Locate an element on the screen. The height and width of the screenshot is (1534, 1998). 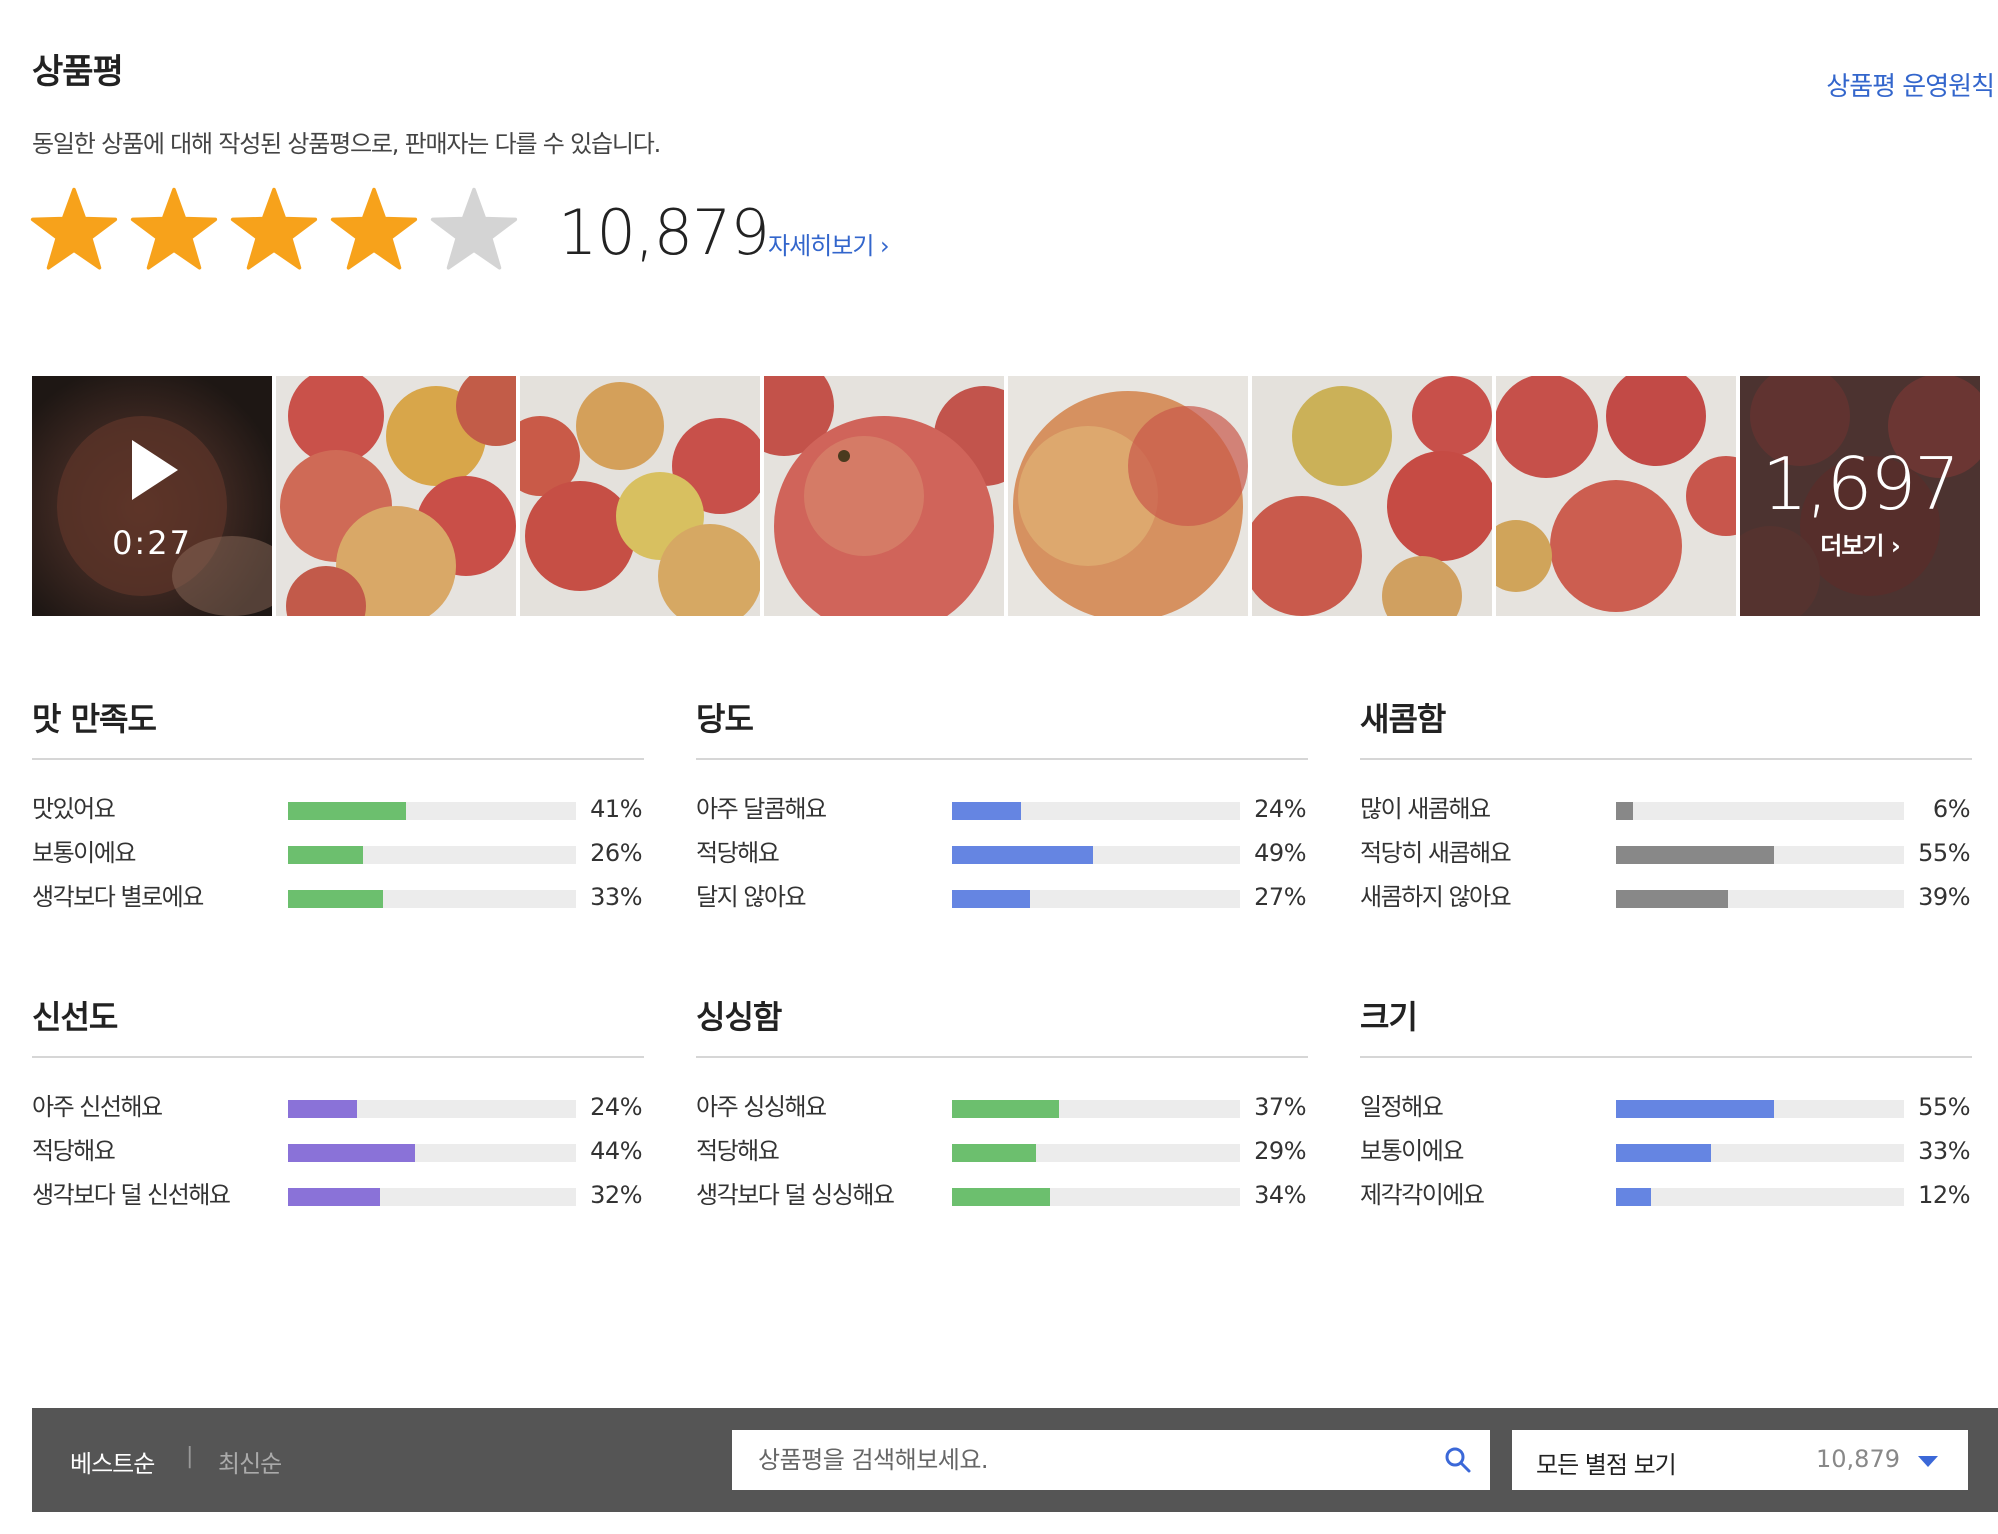
review-toolbar: 베스트순 | 최신순 모든 별점 보기 10,879 is located at coordinates (1015, 1460).